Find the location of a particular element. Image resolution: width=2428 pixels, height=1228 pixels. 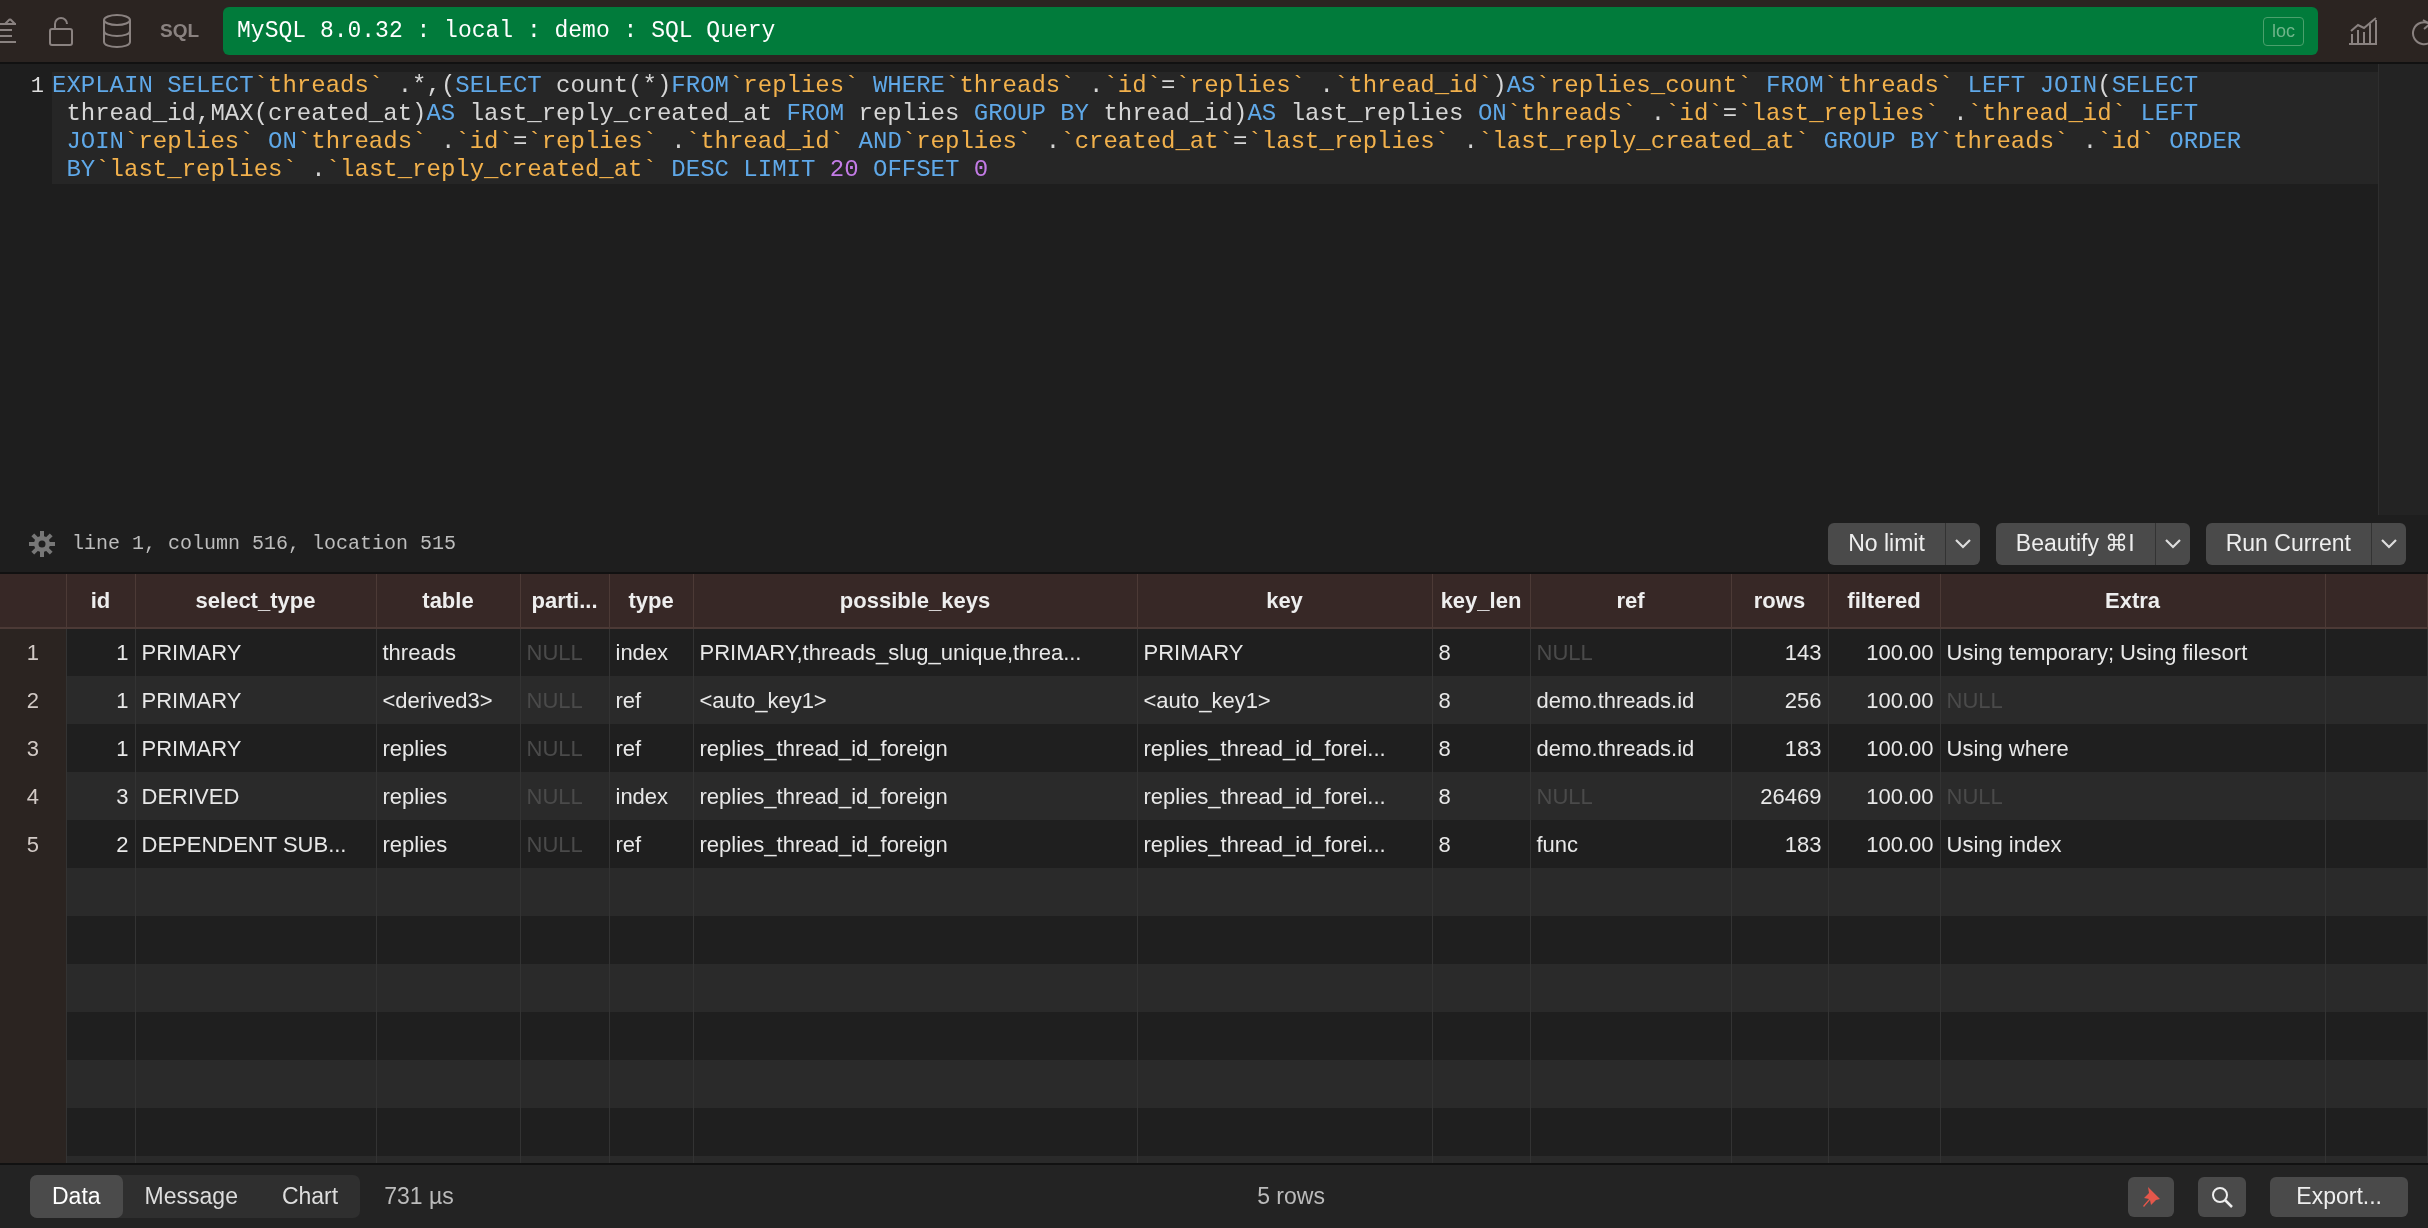

column-header: key_len is located at coordinates (1481, 601).